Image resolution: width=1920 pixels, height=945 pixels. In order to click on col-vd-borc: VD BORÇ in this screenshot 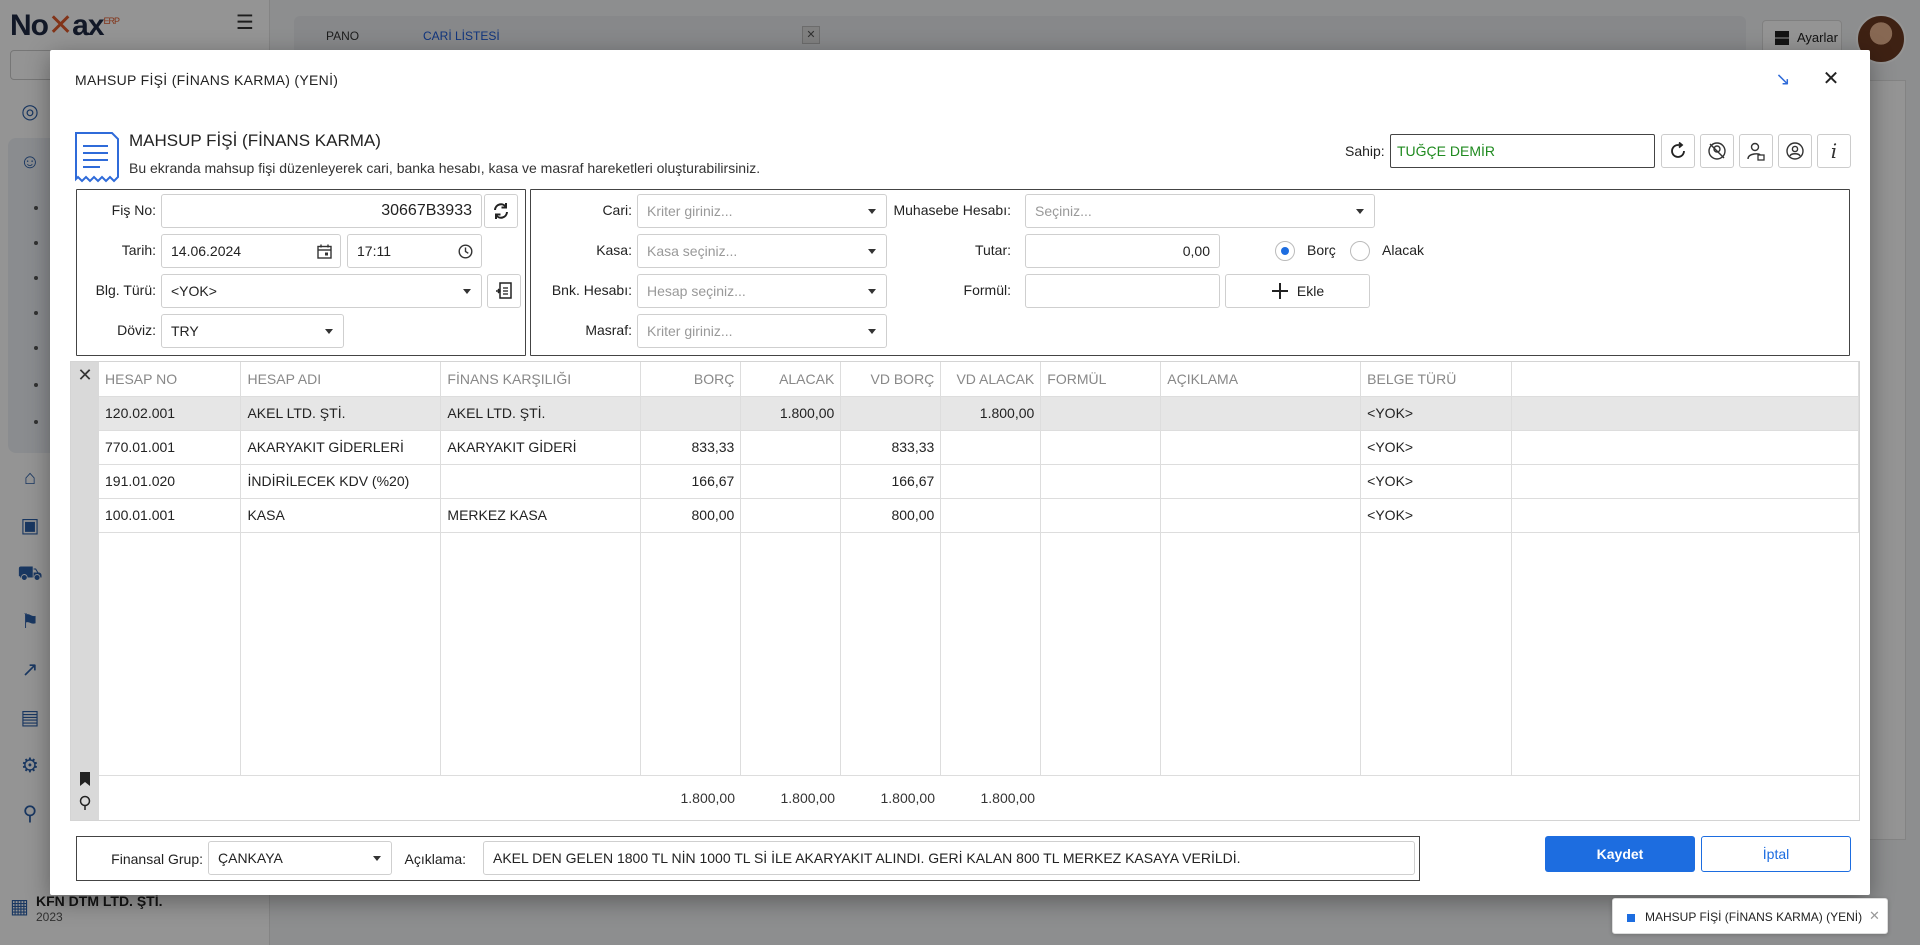, I will do `click(891, 379)`.